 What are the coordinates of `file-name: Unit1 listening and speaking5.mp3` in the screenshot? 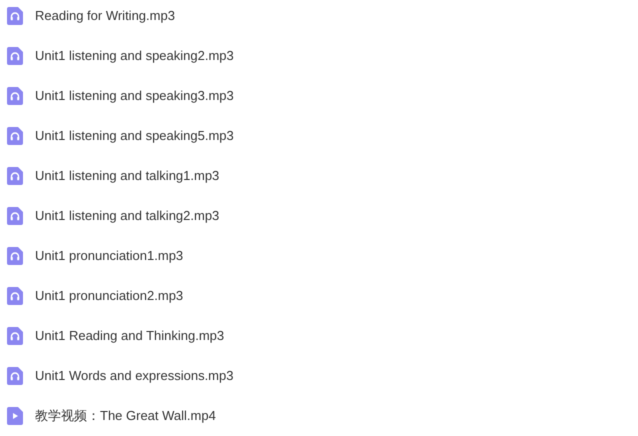 It's located at (134, 136).